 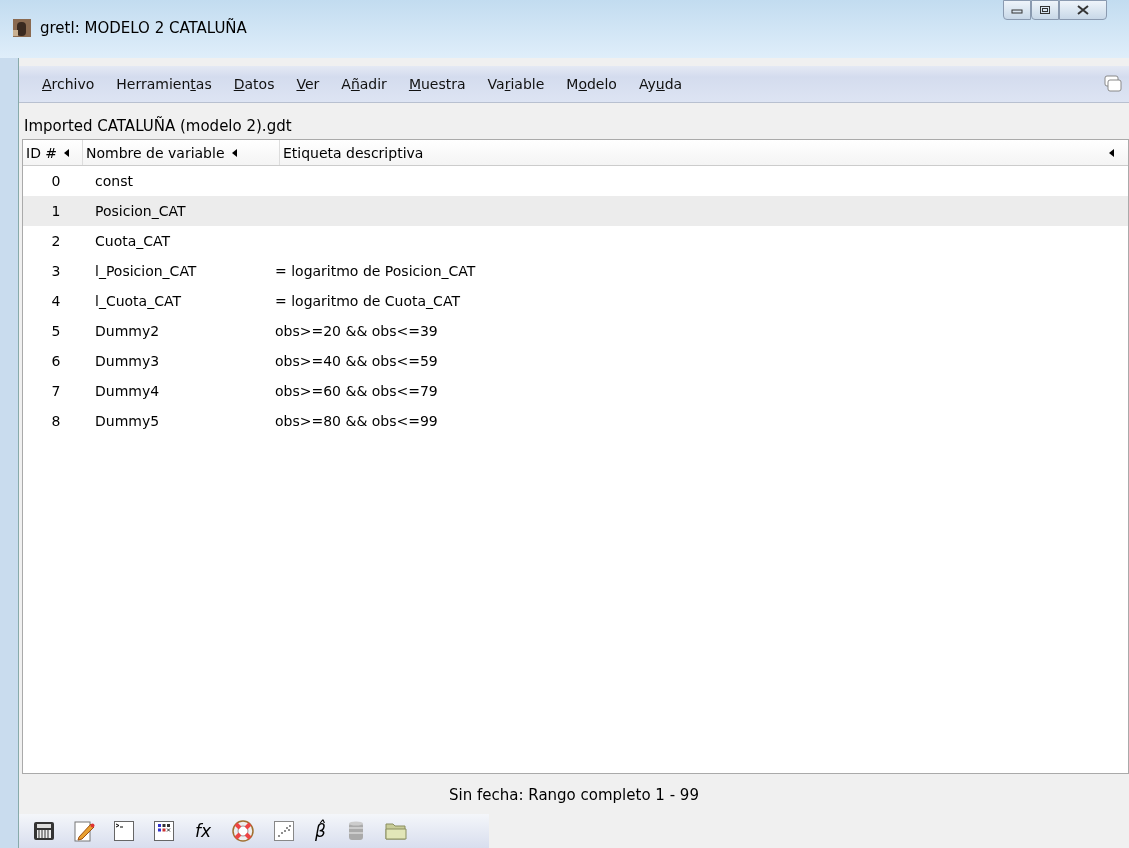 I want to click on table-cell-text: Dummy2, so click(x=127, y=331).